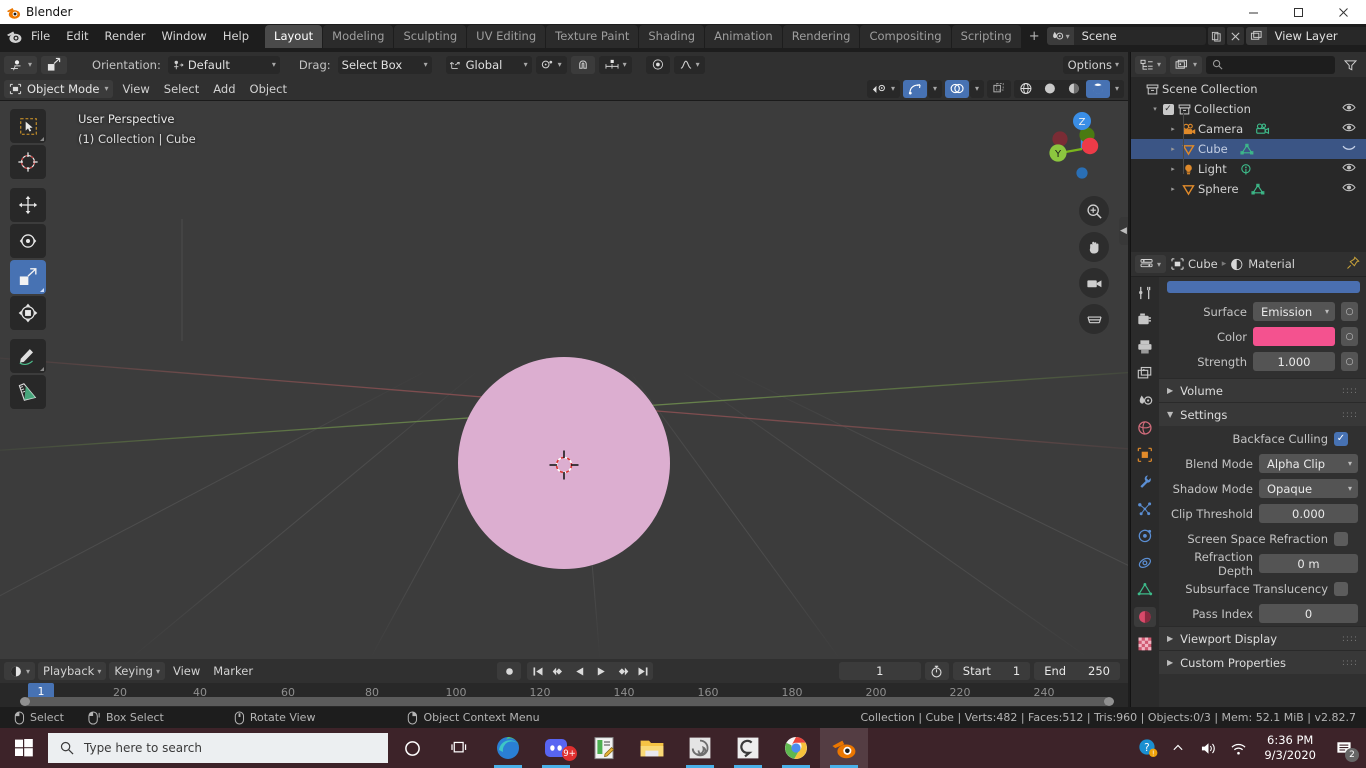 This screenshot has height=768, width=1366. Describe the element at coordinates (1145, 617) in the screenshot. I see `material-tab` at that location.